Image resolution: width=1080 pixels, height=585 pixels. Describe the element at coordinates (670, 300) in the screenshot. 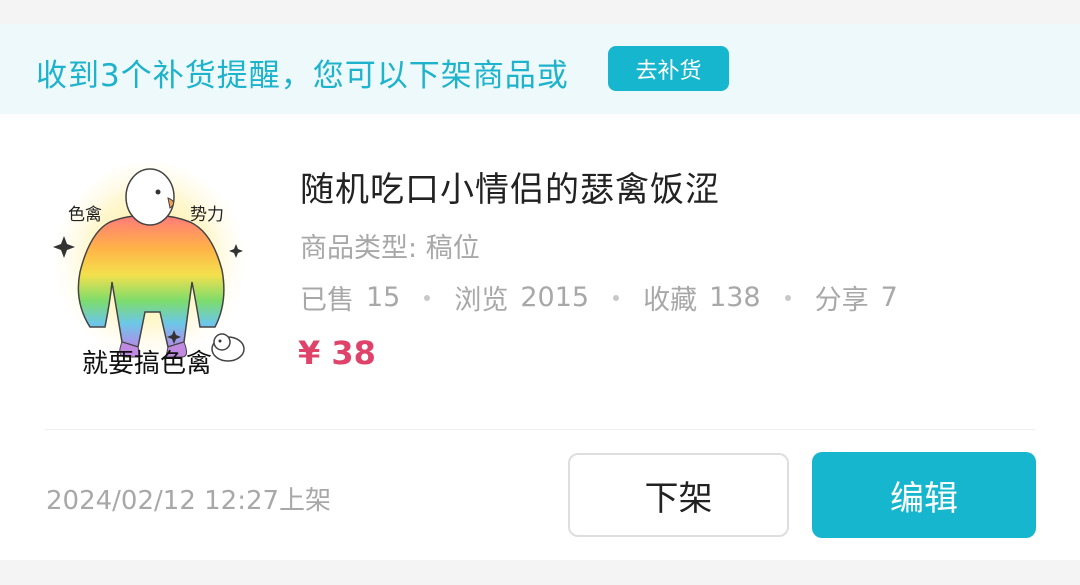

I see `favorites-label: 收藏` at that location.